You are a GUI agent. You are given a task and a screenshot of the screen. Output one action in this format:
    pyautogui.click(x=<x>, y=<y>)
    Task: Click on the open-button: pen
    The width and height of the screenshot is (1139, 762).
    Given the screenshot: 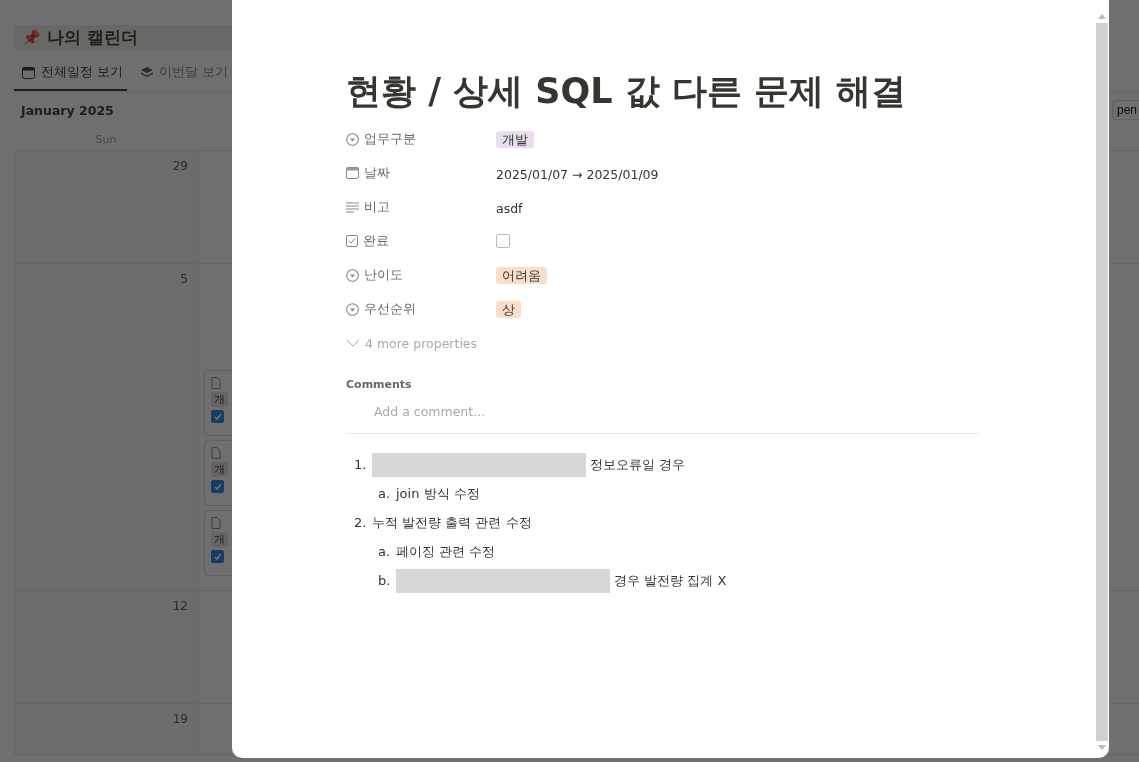 What is the action you would take?
    pyautogui.click(x=1125, y=110)
    